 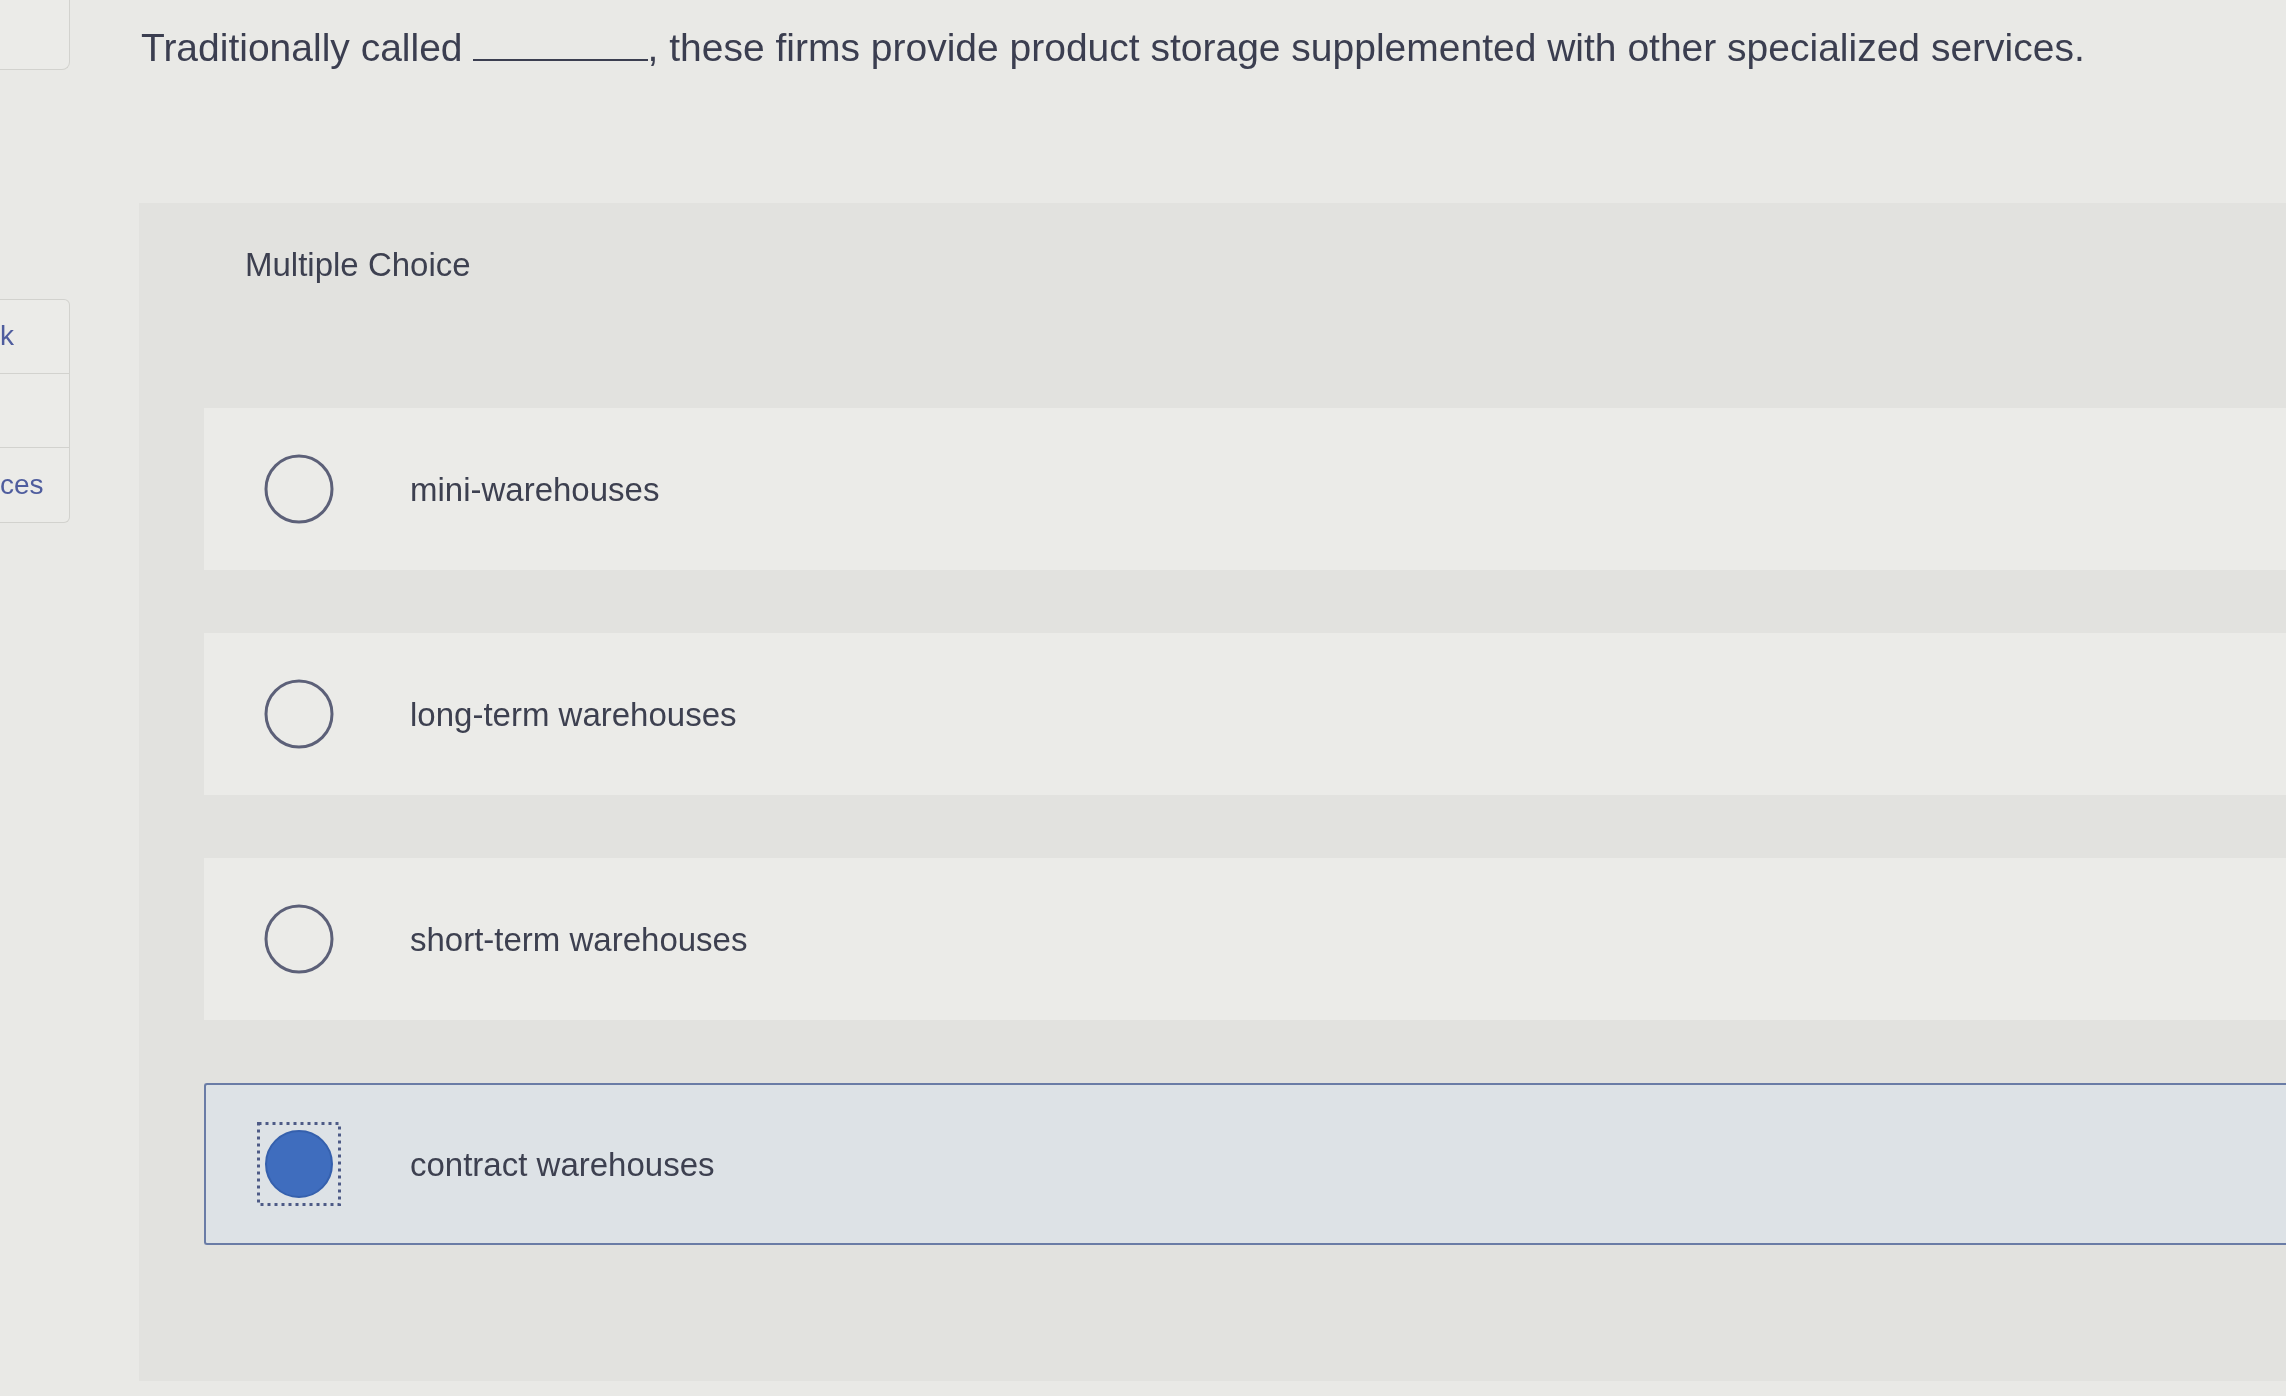 I want to click on question-text: , these firms provide product storage supplemented with other specialized services., so click(x=1366, y=47).